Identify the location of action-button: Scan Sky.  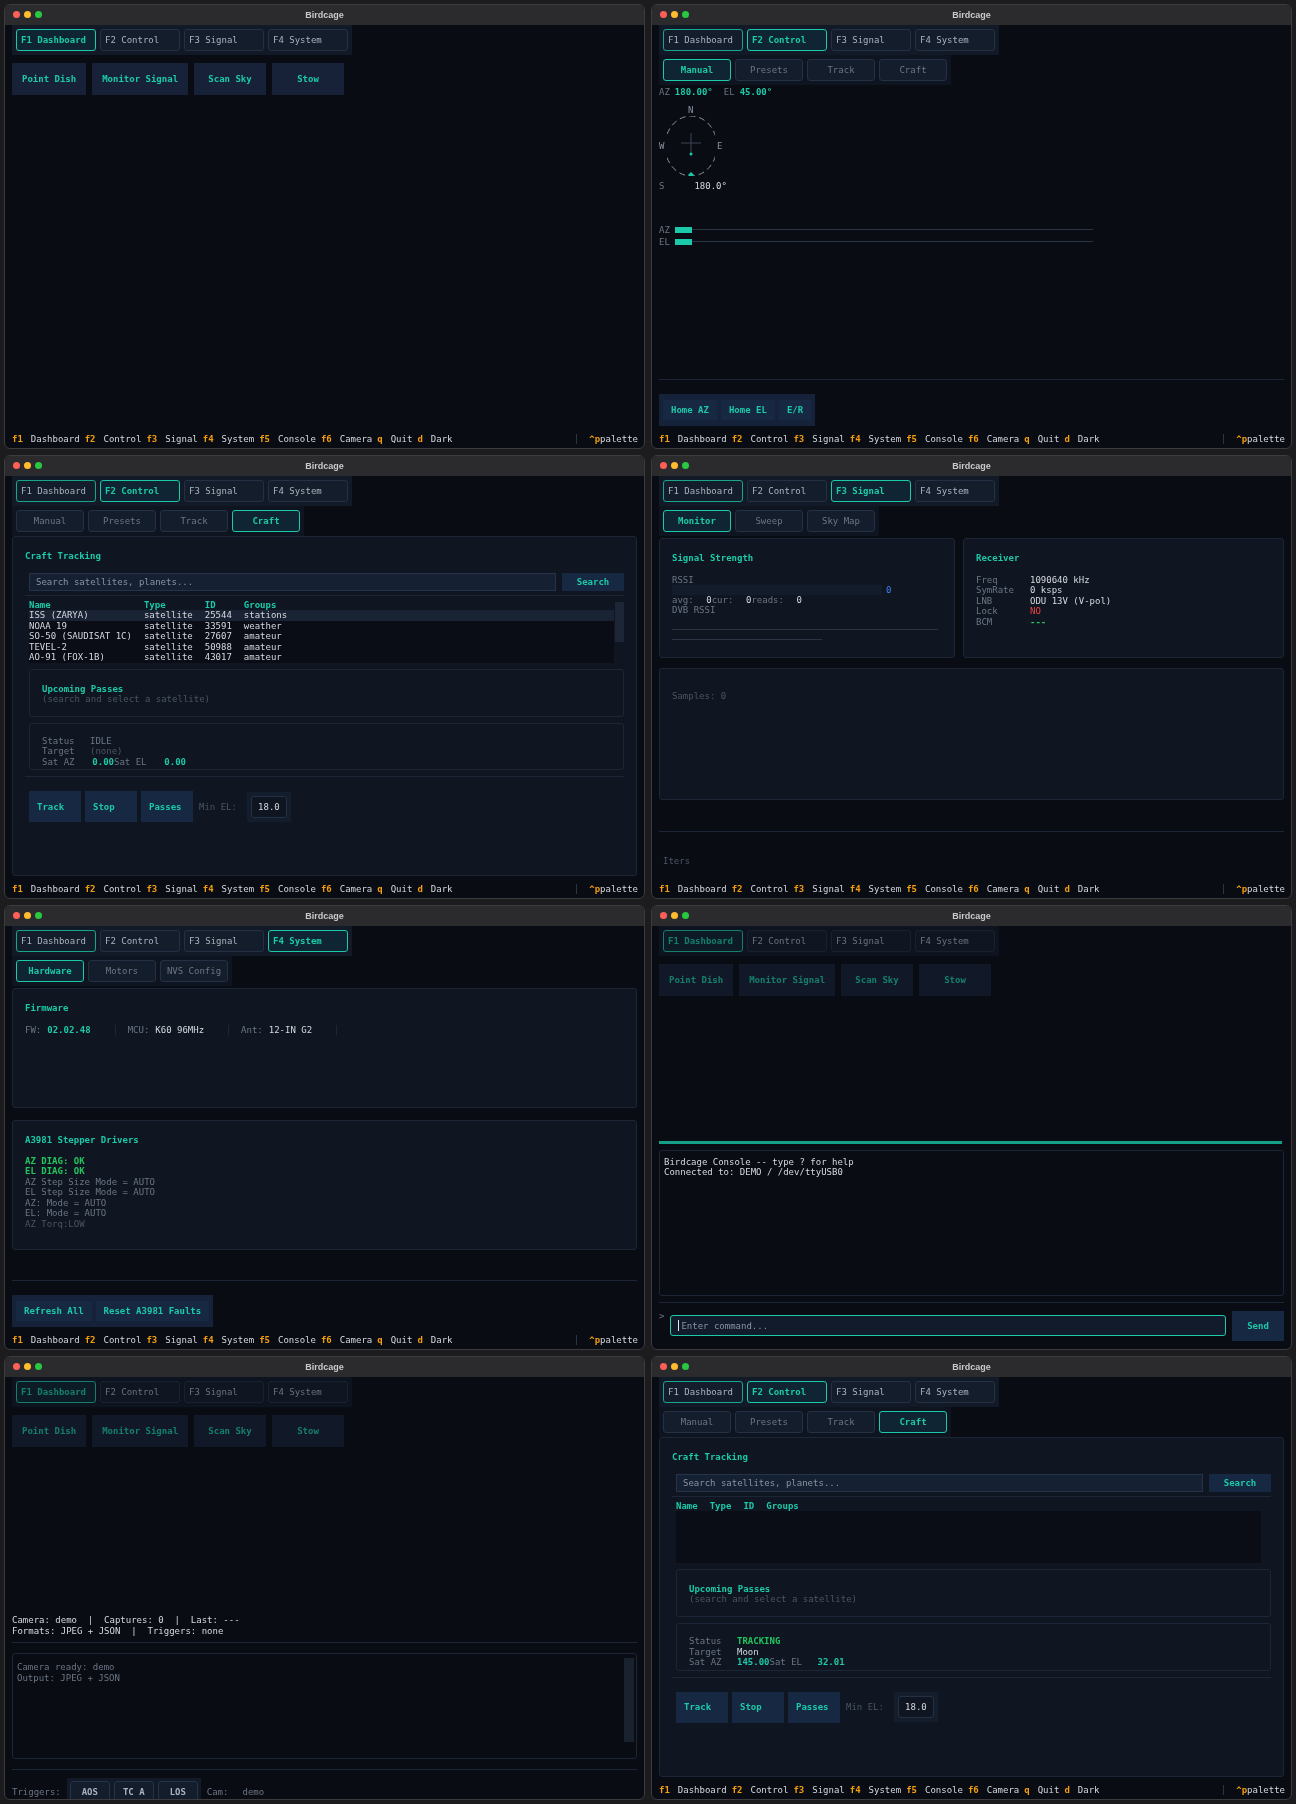
(230, 79).